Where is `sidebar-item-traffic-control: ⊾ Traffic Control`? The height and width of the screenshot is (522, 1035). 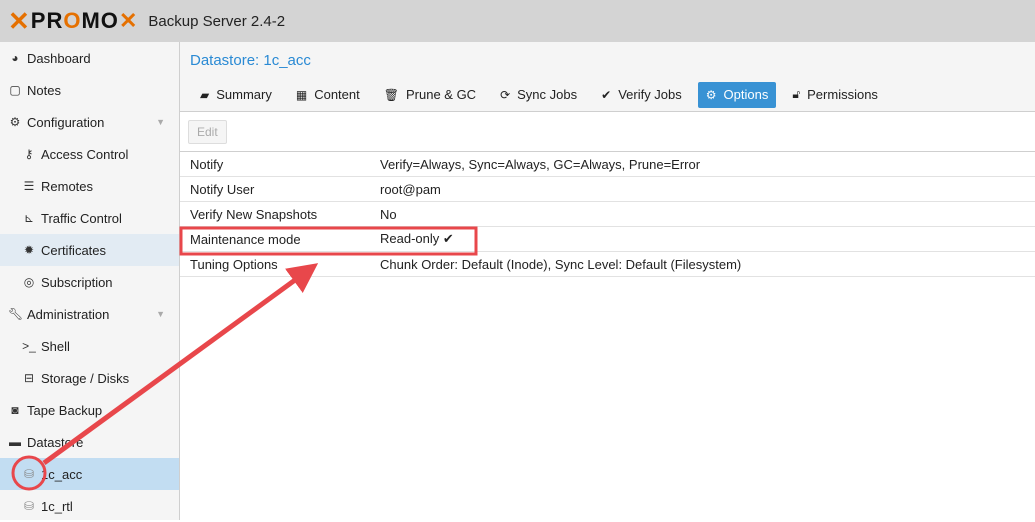 sidebar-item-traffic-control: ⊾ Traffic Control is located at coordinates (89, 218).